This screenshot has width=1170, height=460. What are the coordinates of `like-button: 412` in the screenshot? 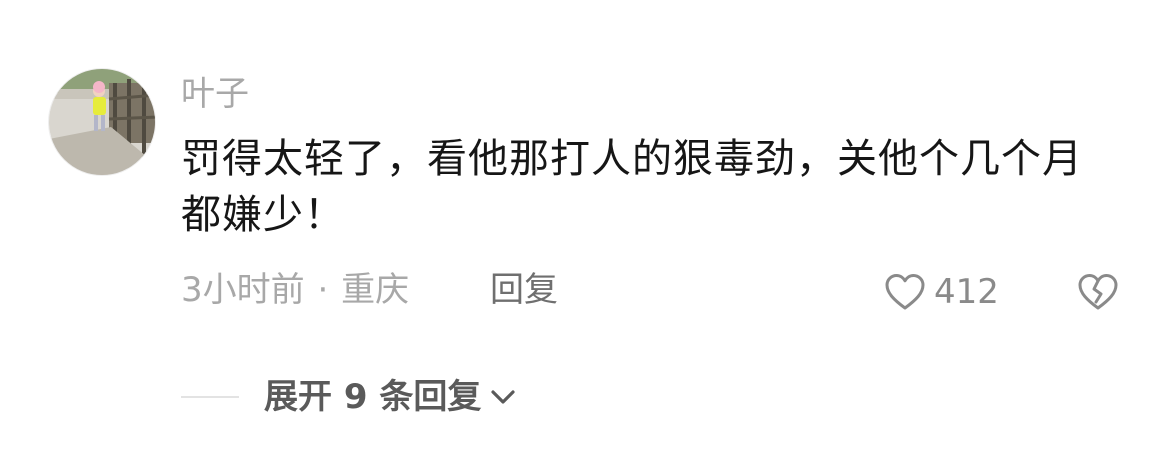 It's located at (941, 292).